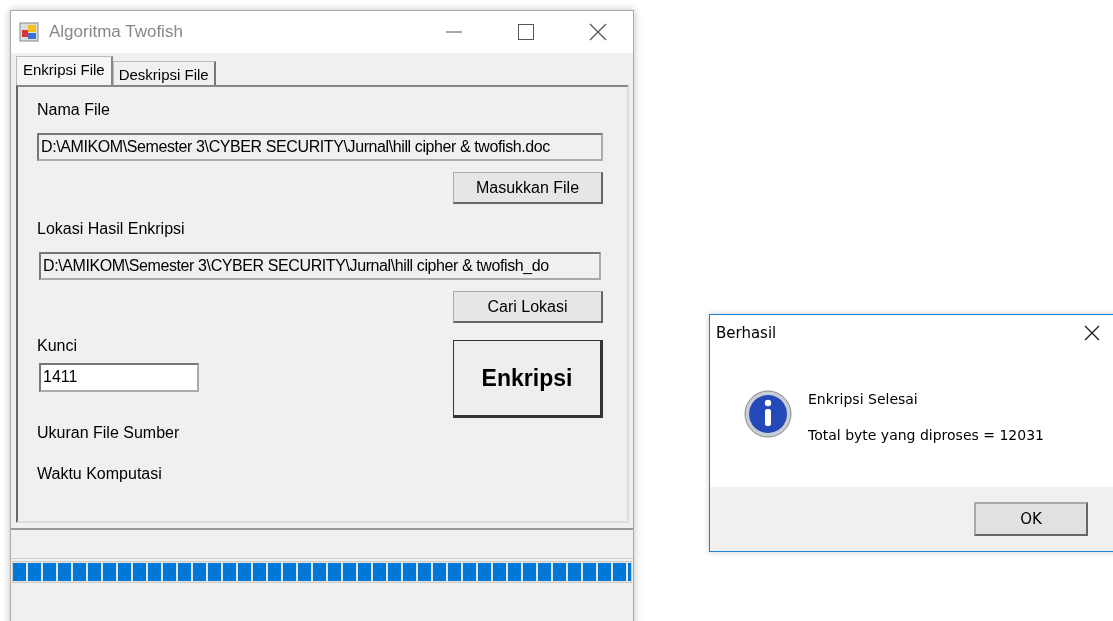  I want to click on window-title: Algoritma Twofish, so click(116, 32).